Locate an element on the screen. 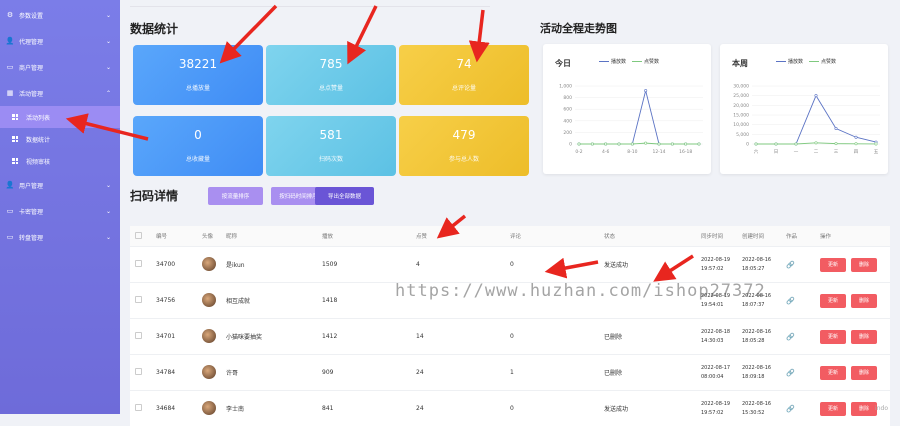  x-tick-label: 六 is located at coordinates (756, 151).